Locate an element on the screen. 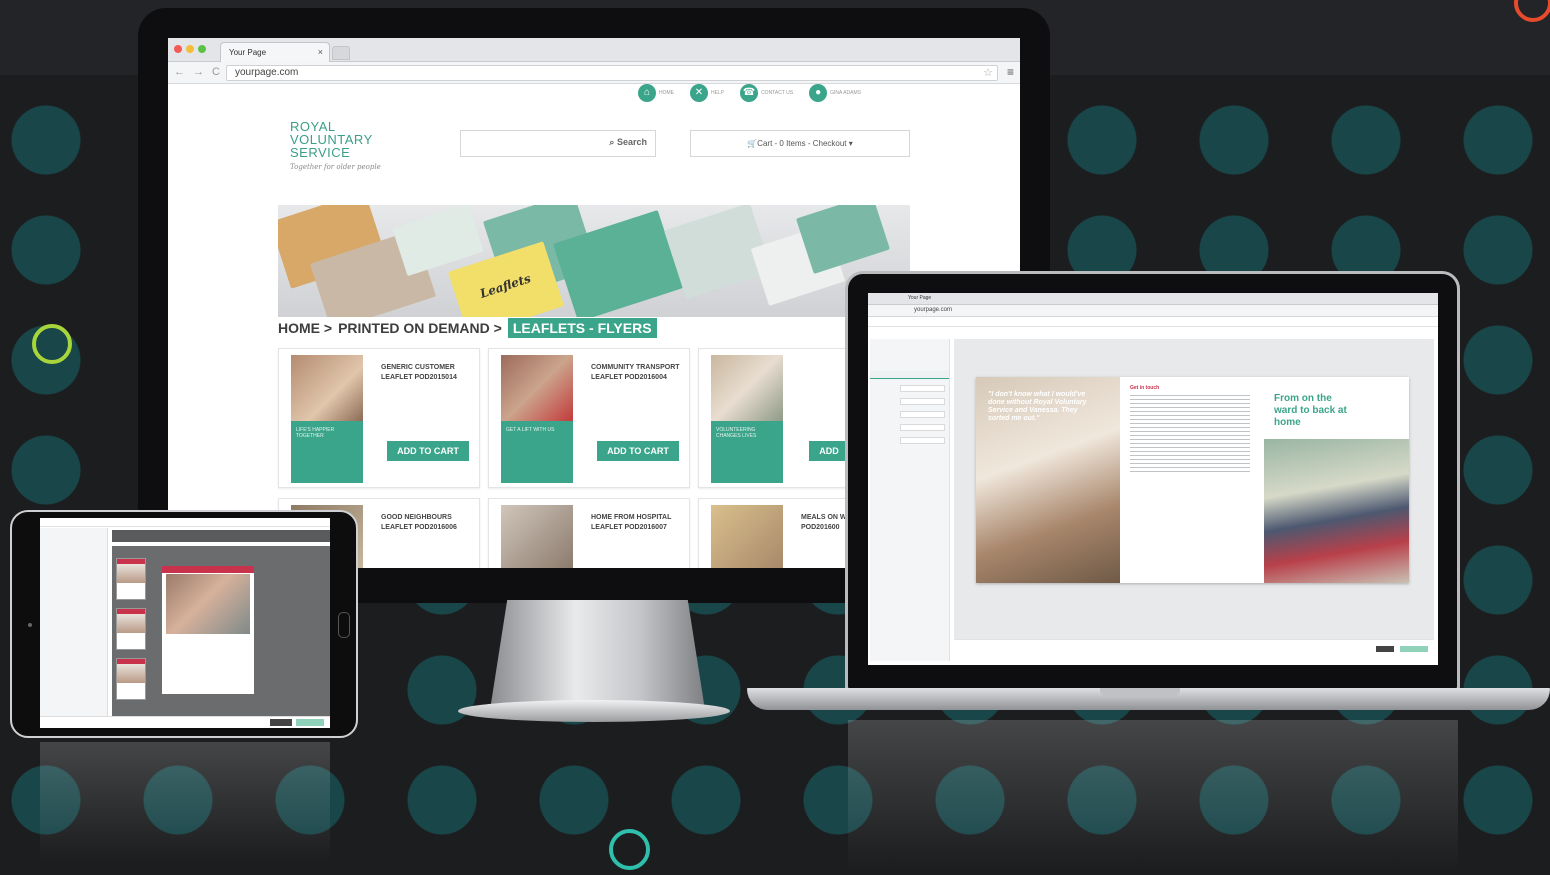  laptop-save-button is located at coordinates (1385, 649).